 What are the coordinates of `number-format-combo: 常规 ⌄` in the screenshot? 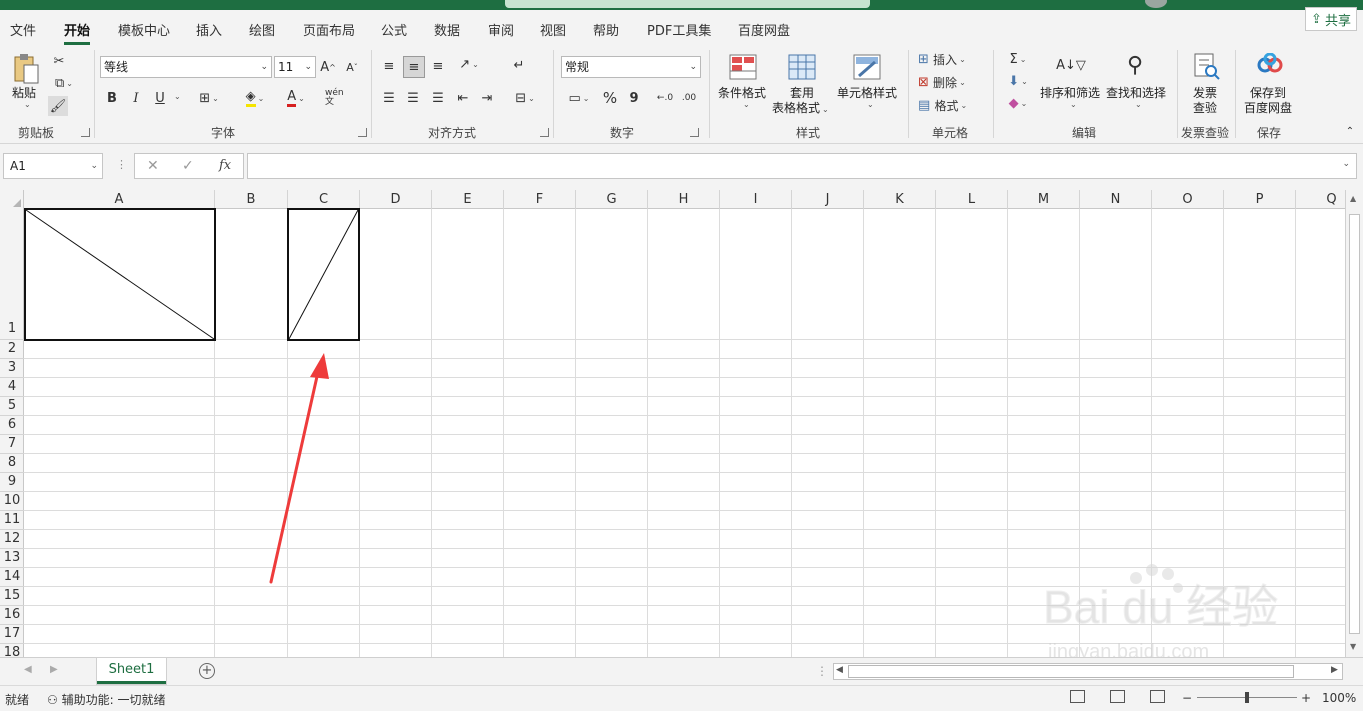 It's located at (631, 67).